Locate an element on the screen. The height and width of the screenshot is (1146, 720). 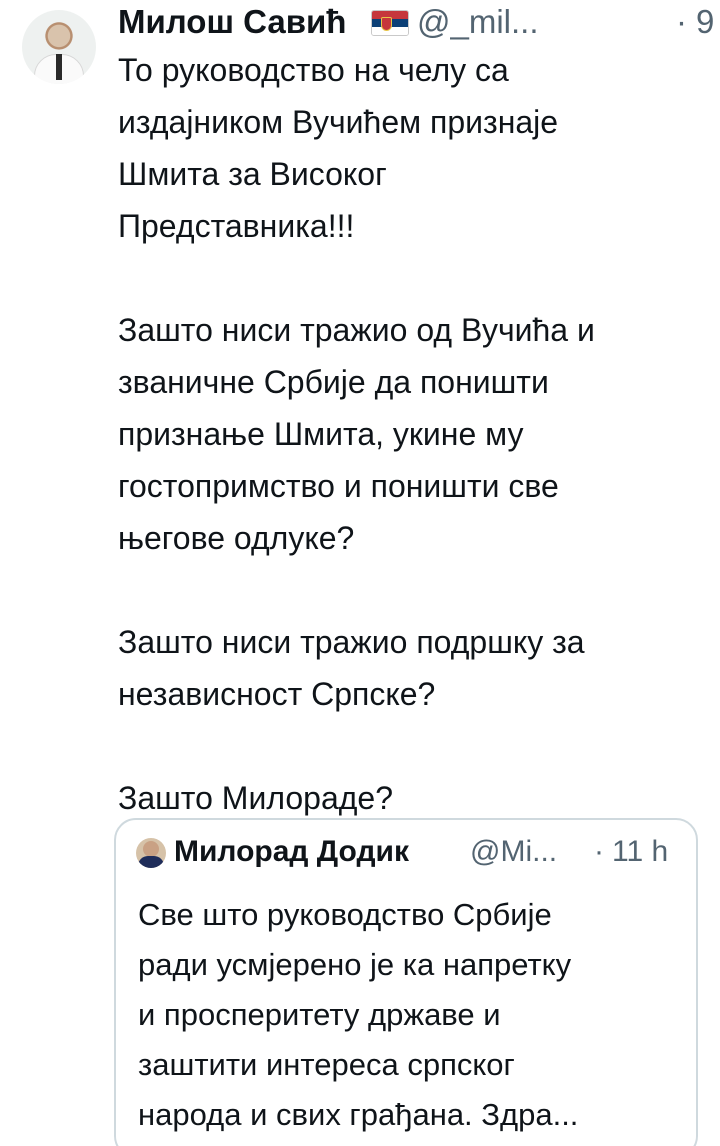
text-line: признање Шмита, укине му is located at coordinates (321, 434).